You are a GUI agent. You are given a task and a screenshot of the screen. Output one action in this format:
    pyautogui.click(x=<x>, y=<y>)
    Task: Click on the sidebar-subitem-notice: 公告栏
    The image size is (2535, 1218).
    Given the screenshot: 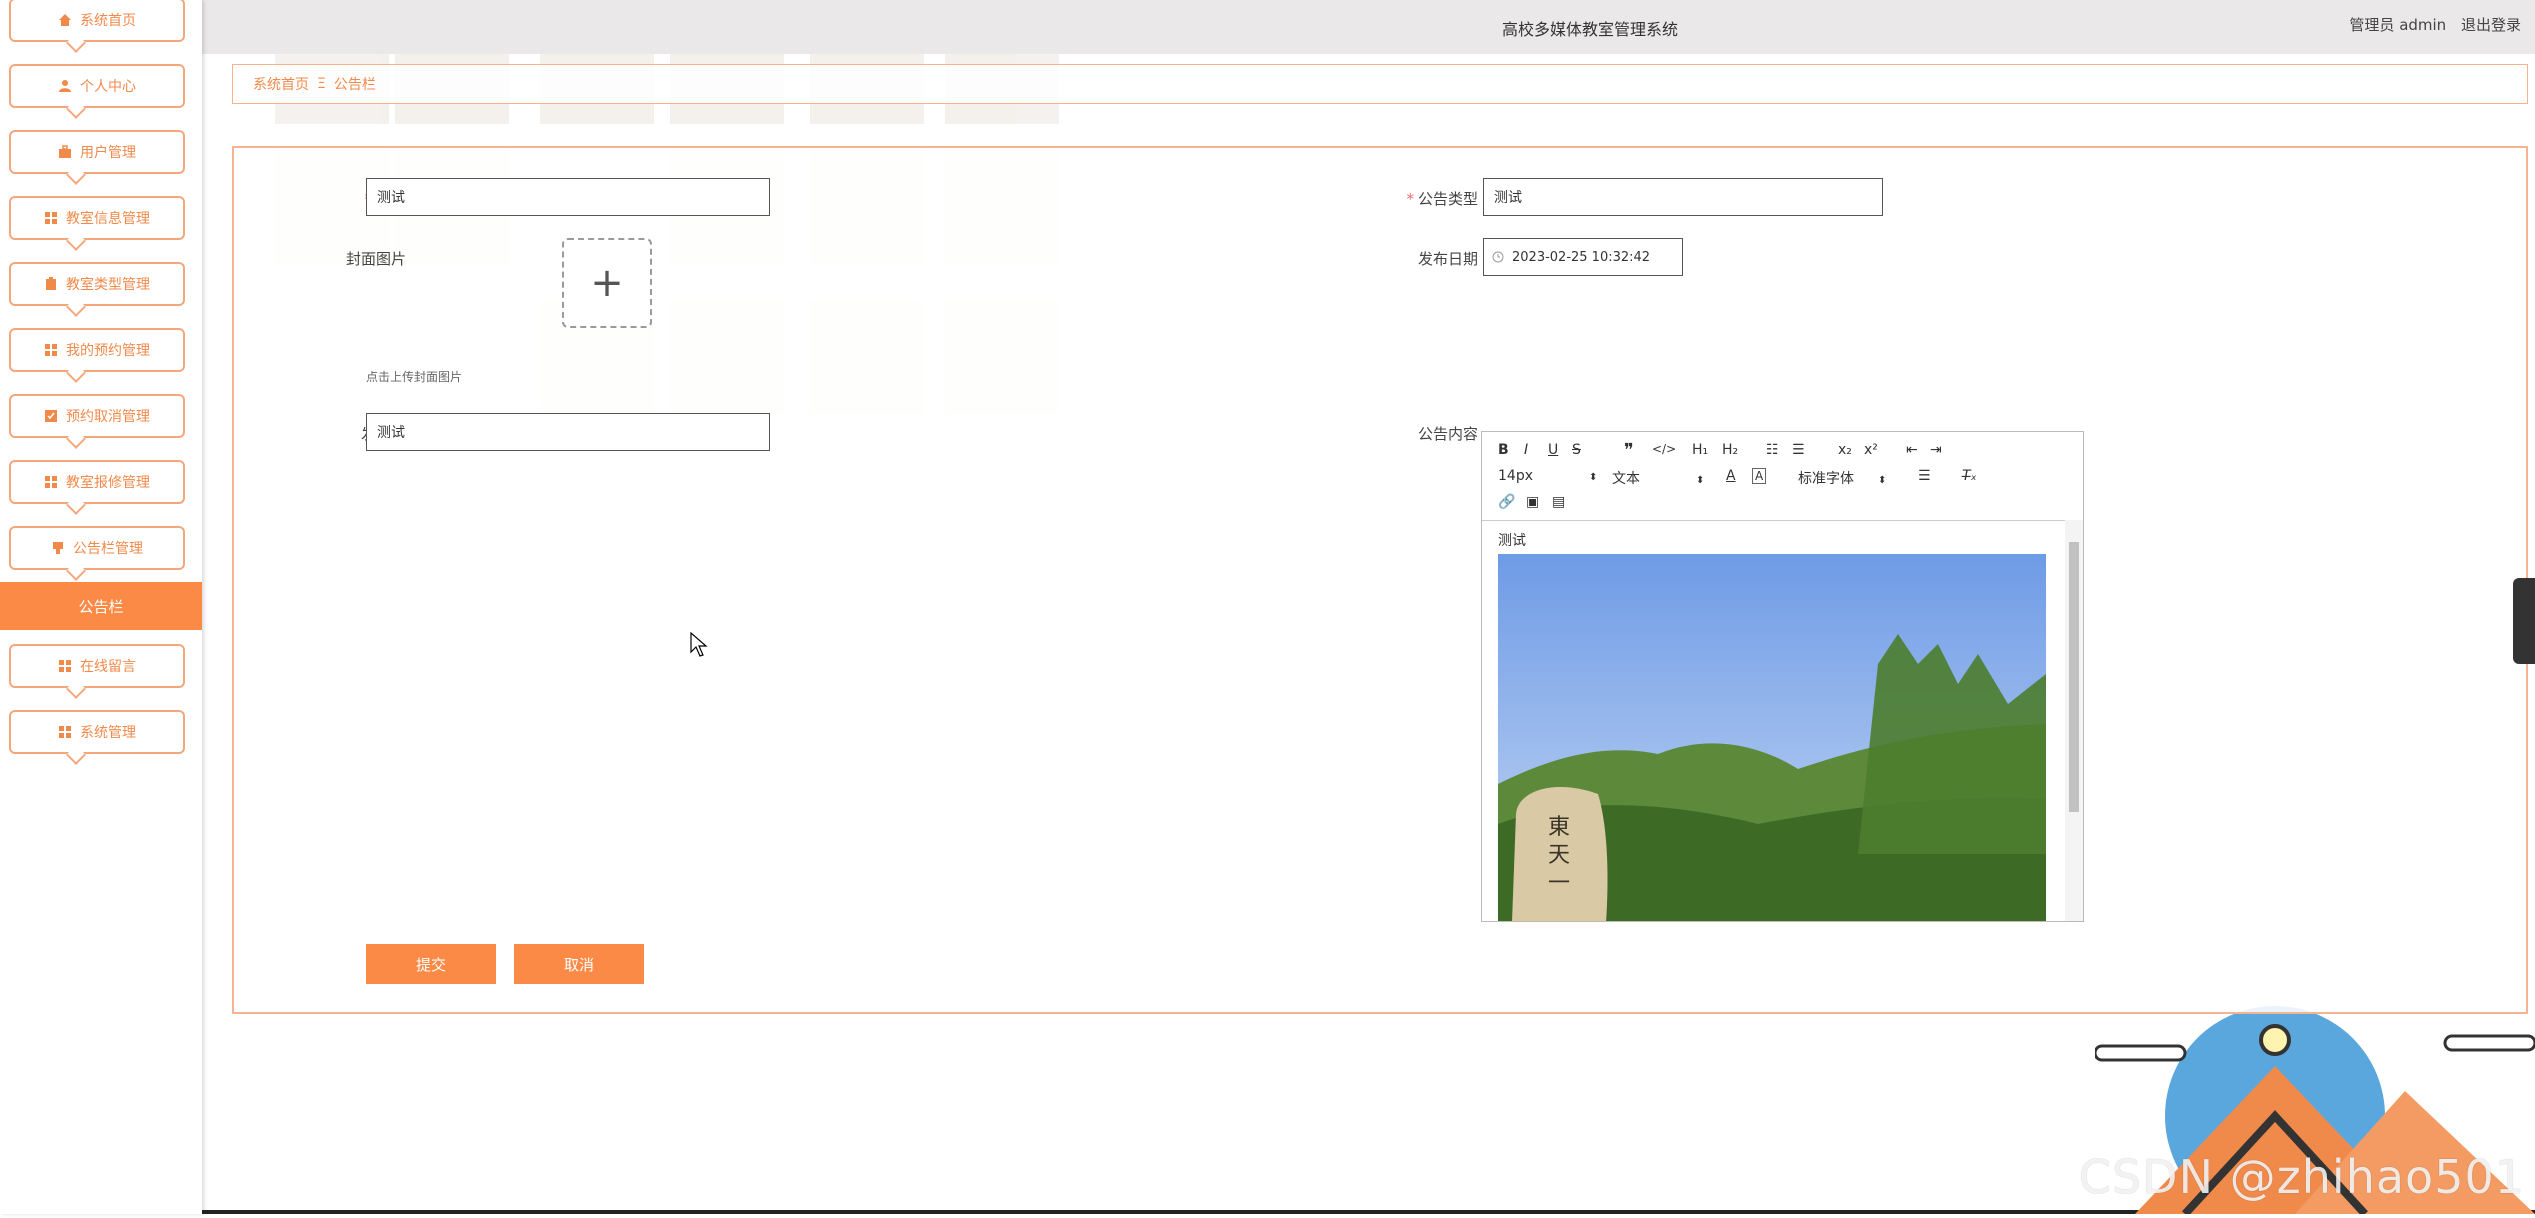 What is the action you would take?
    pyautogui.click(x=101, y=606)
    